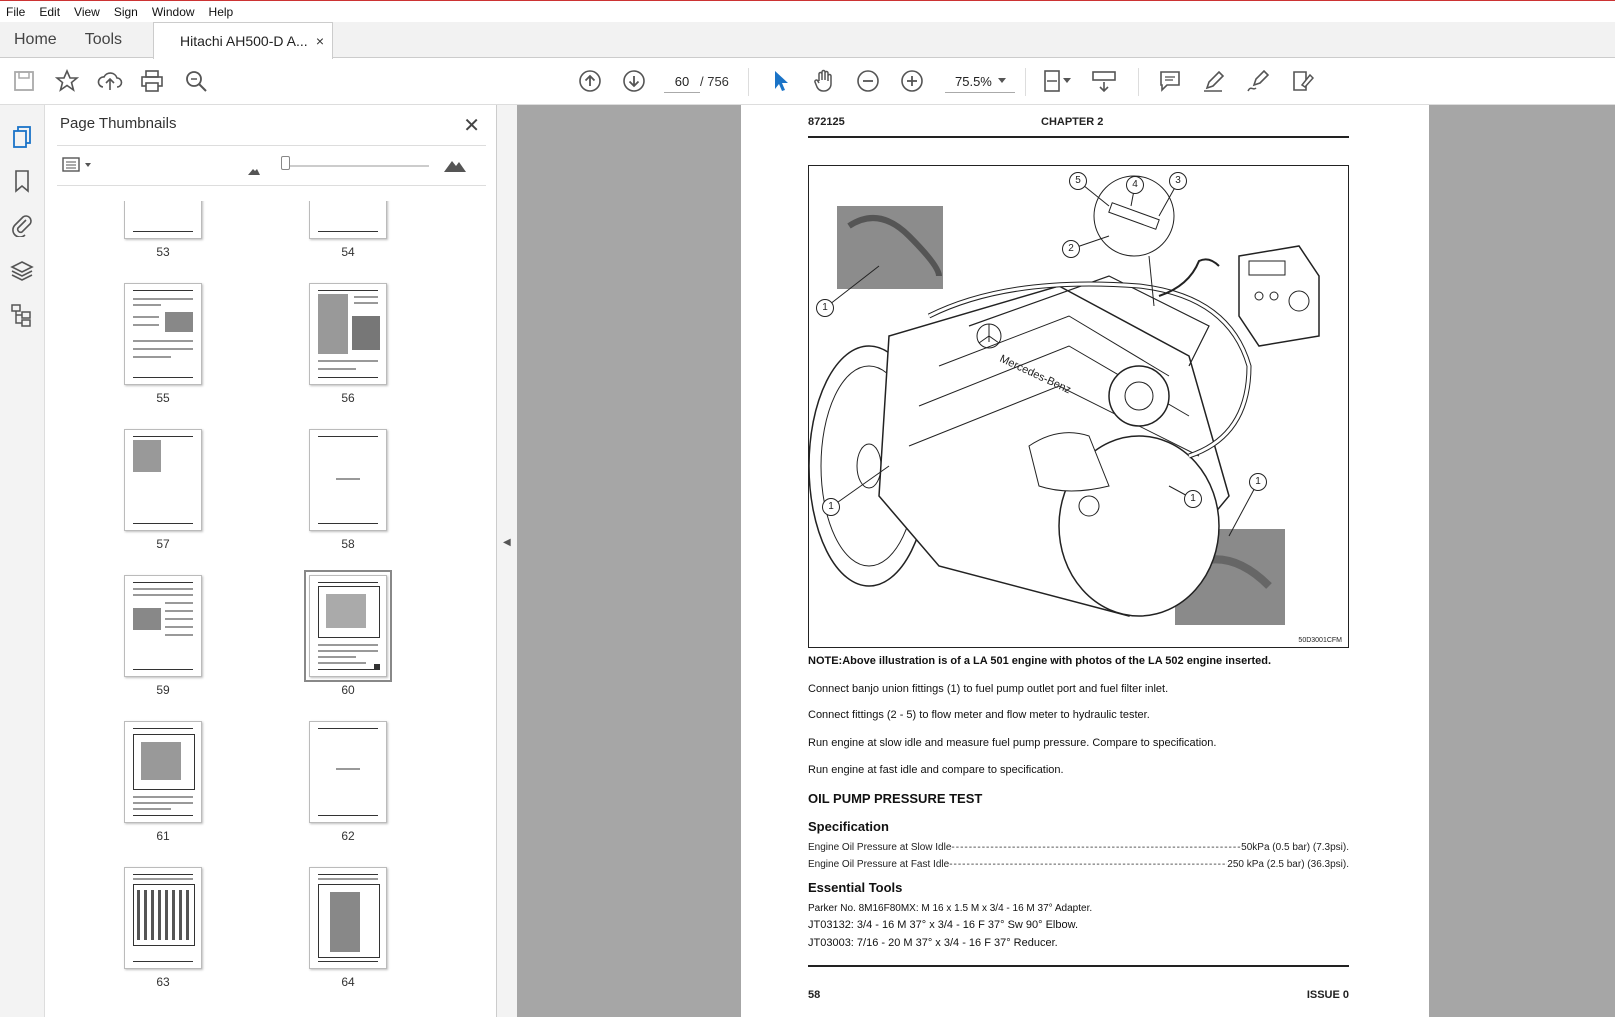  Describe the element at coordinates (22, 137) in the screenshot. I see `page-thumbnails-icon` at that location.